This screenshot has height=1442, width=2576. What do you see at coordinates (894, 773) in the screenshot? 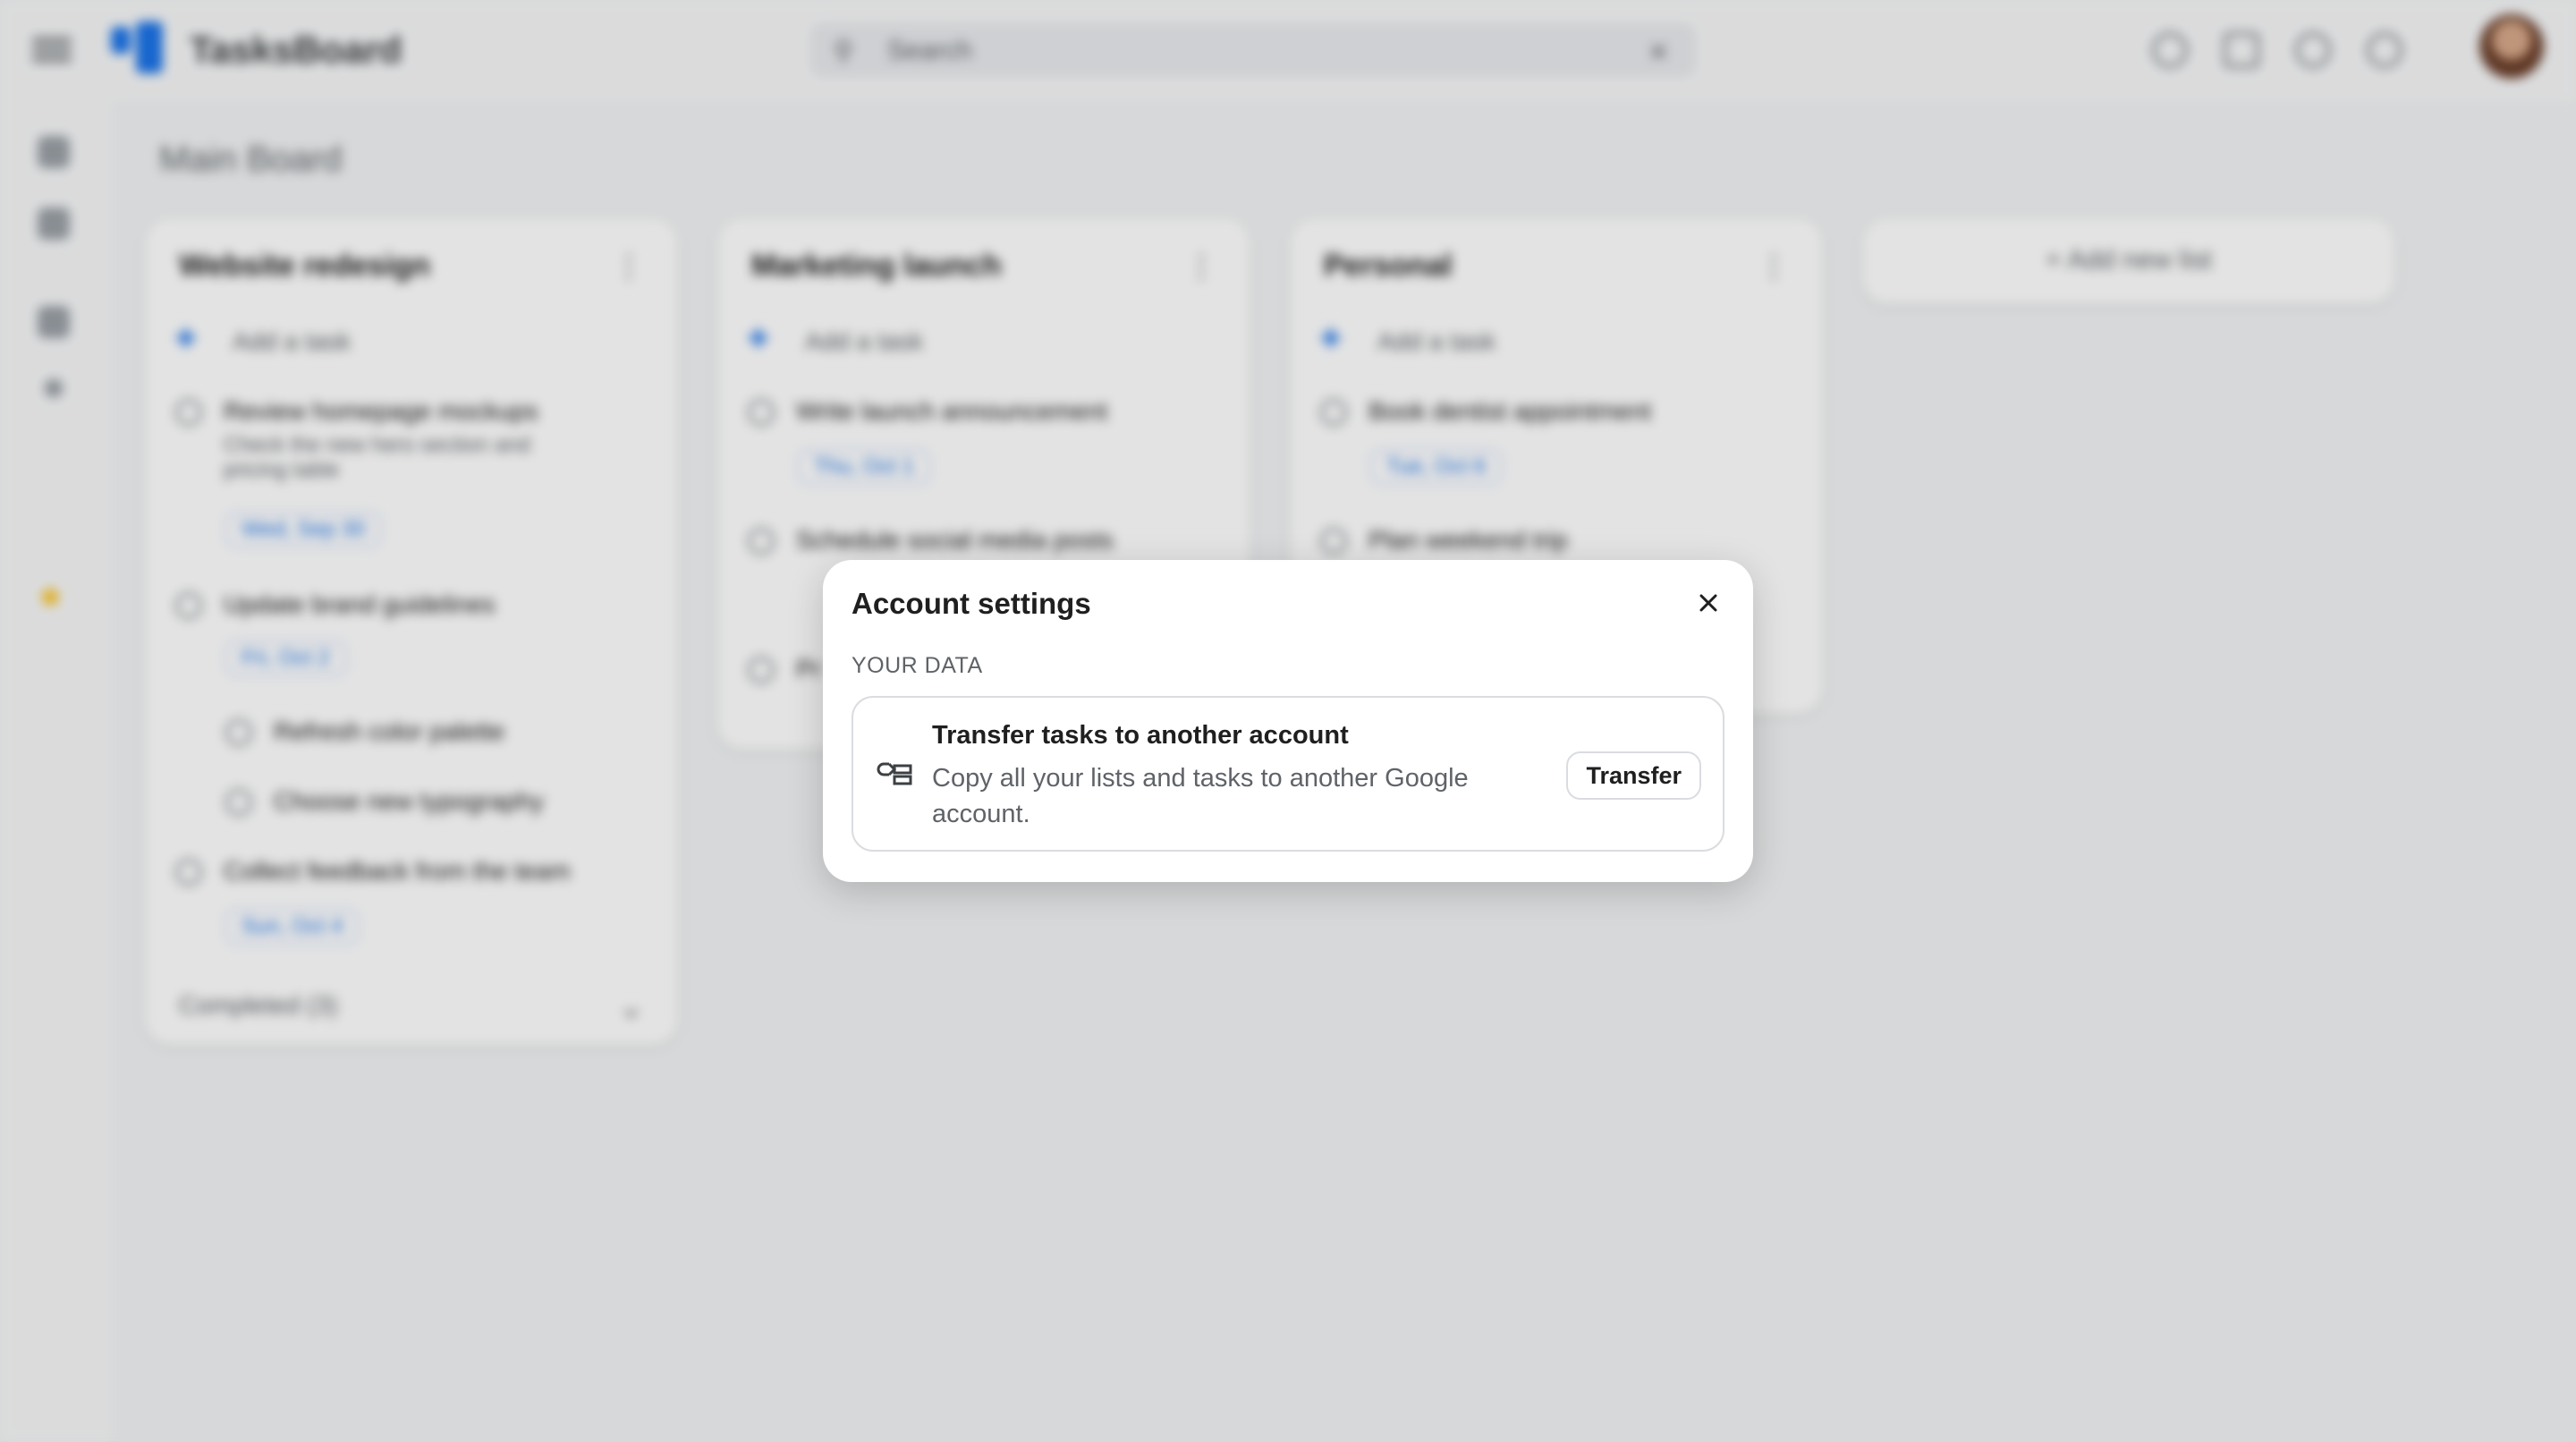
I see `transfer-icon` at bounding box center [894, 773].